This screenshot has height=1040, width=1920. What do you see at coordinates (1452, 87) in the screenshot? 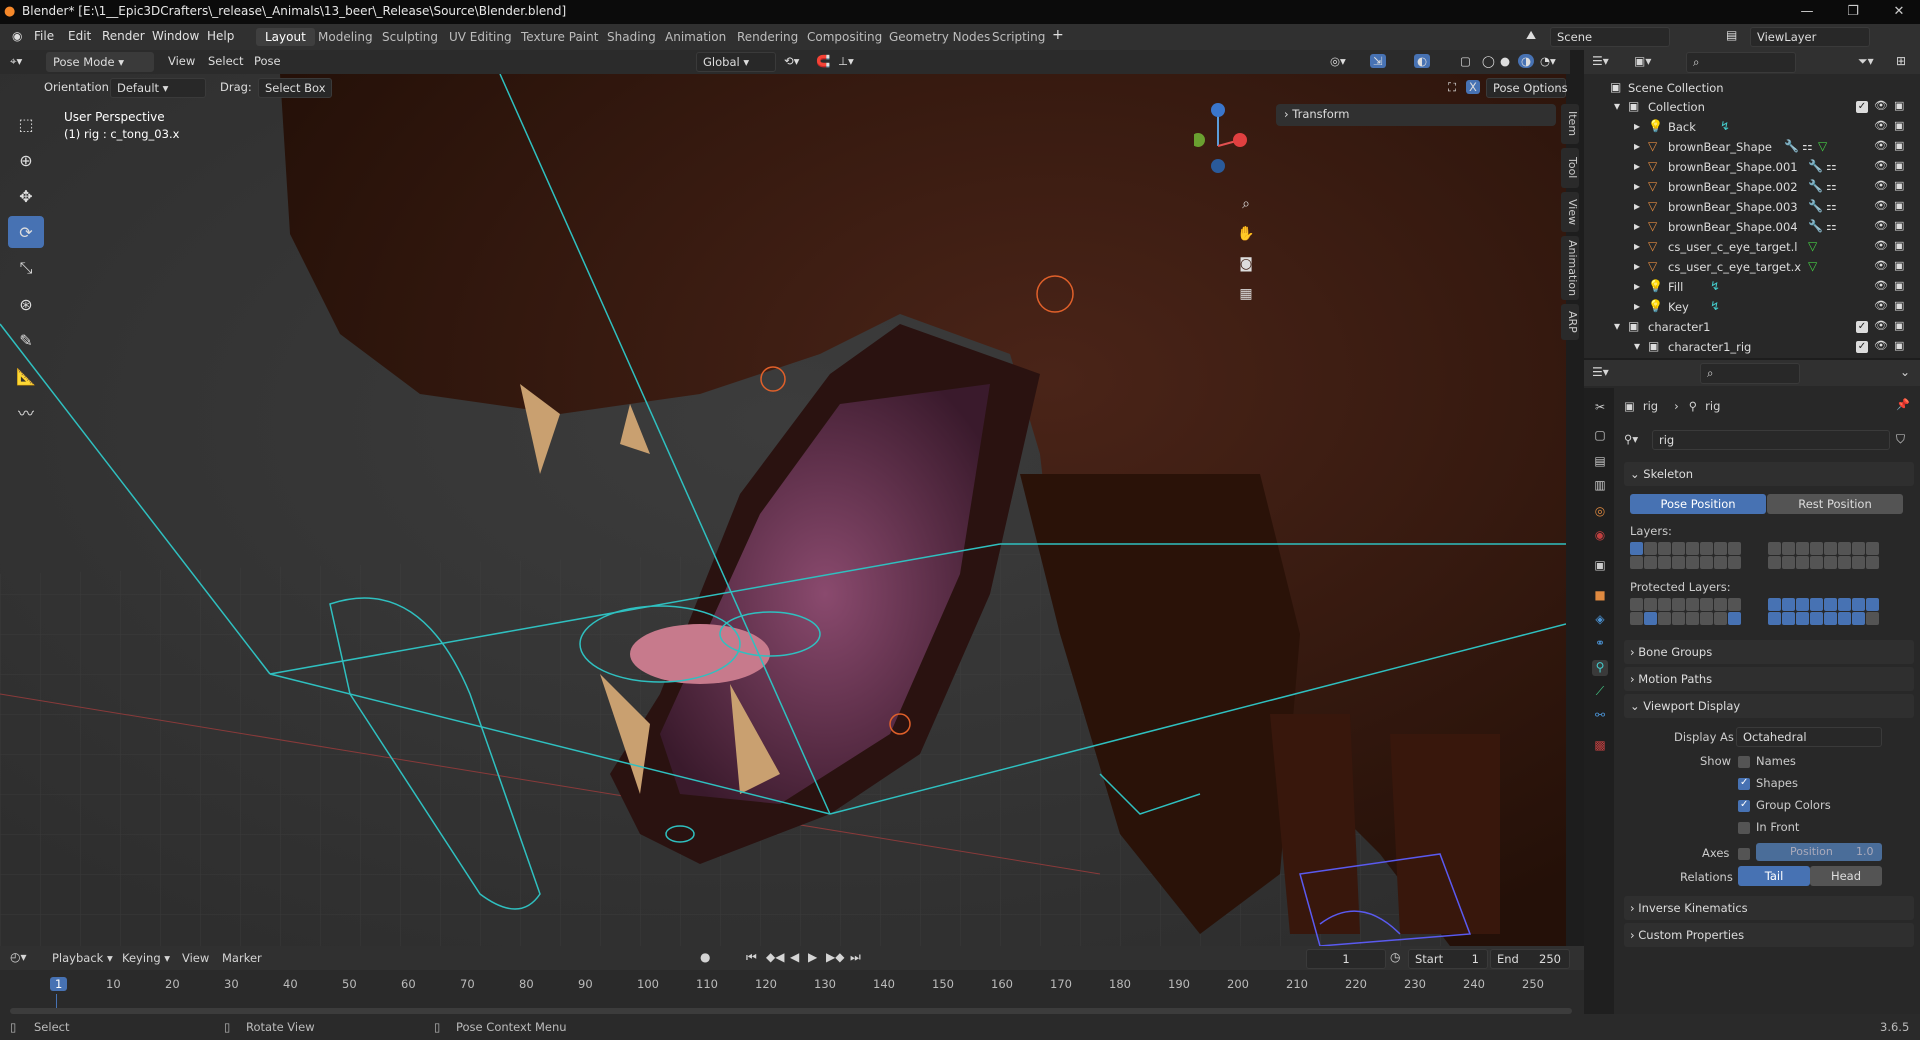
I see `options-icon: ⛶` at bounding box center [1452, 87].